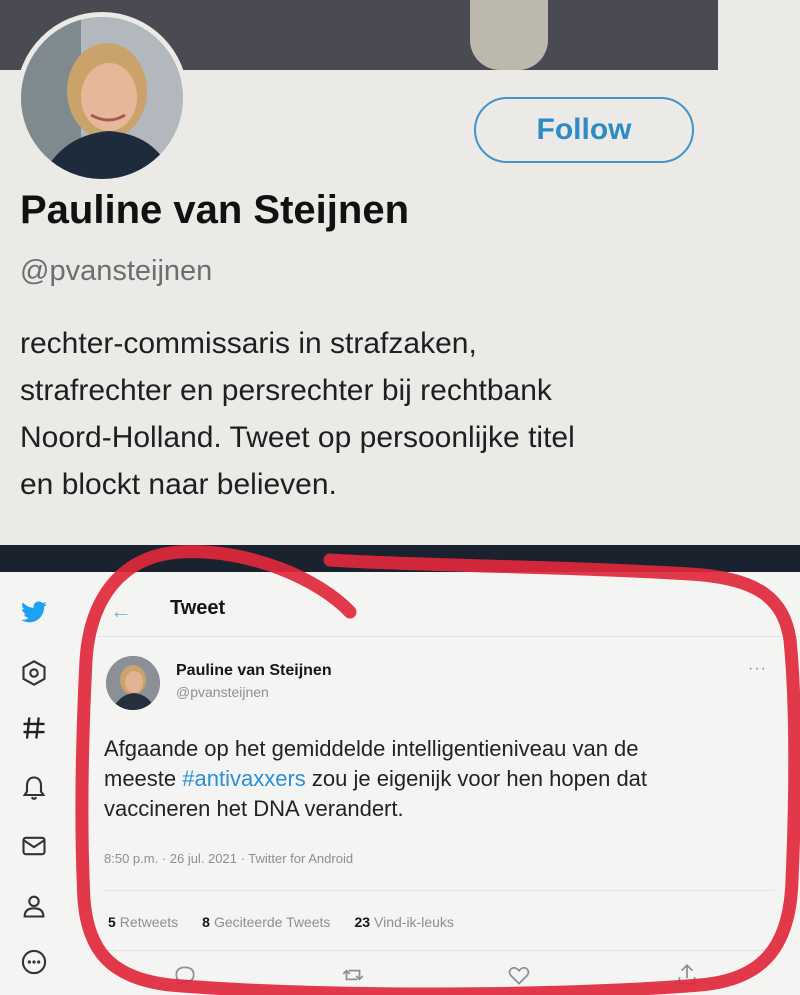 The image size is (800, 995). What do you see at coordinates (248, 343) in the screenshot?
I see `bio-line: rechter-commissaris in strafzaken,` at bounding box center [248, 343].